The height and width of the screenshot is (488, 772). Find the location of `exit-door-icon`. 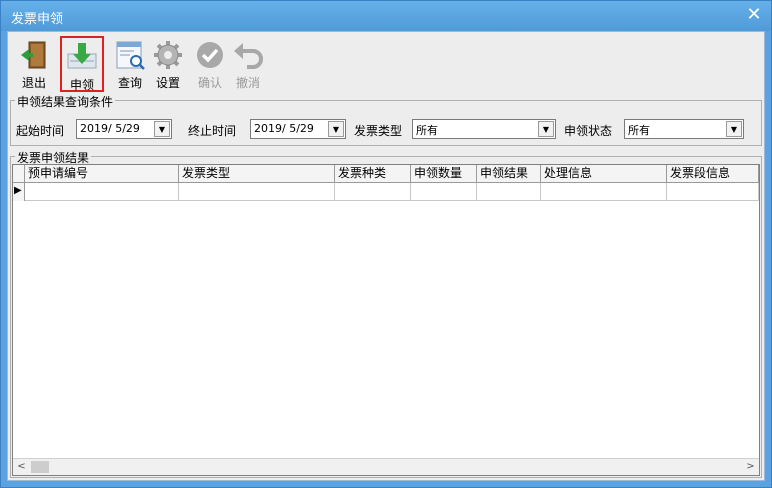

exit-door-icon is located at coordinates (33, 55).